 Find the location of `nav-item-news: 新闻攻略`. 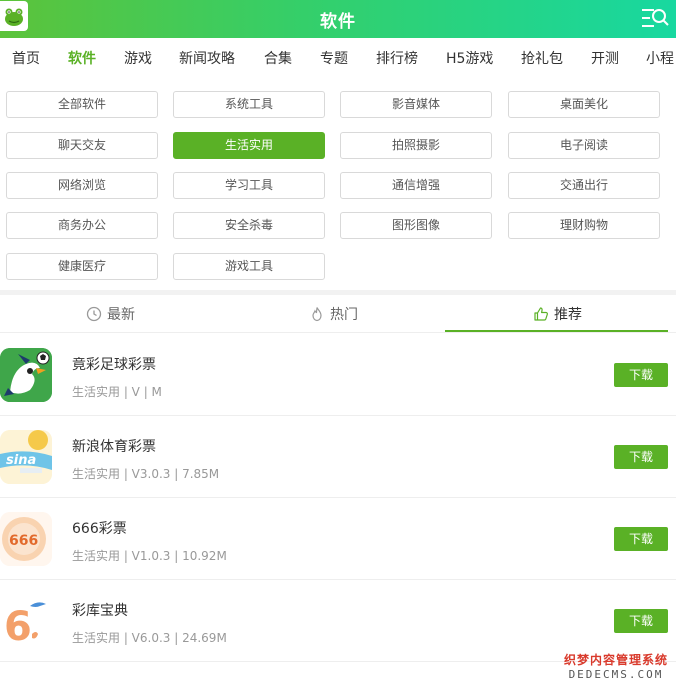

nav-item-news: 新闻攻略 is located at coordinates (207, 58).